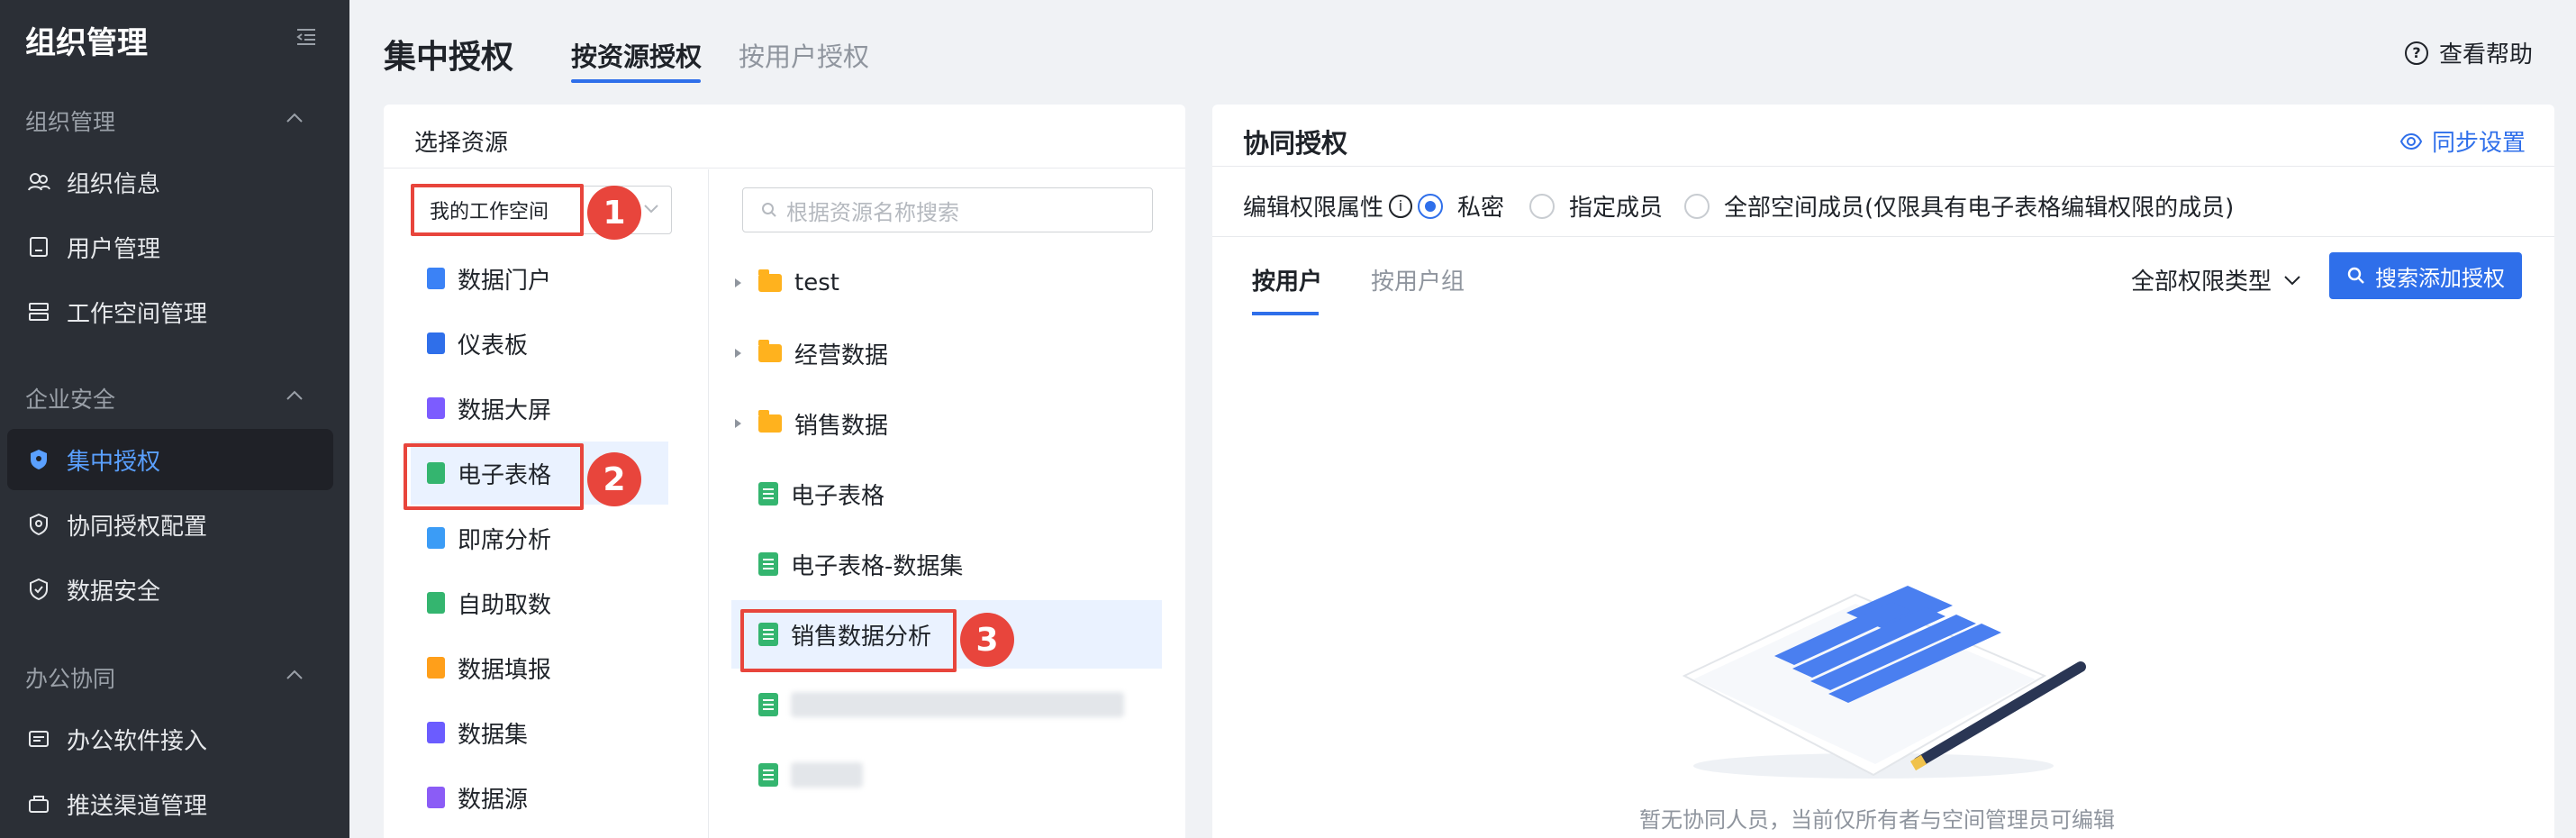 The height and width of the screenshot is (838, 2576). I want to click on sidebar-item-central-auth: 集中授权, so click(170, 460).